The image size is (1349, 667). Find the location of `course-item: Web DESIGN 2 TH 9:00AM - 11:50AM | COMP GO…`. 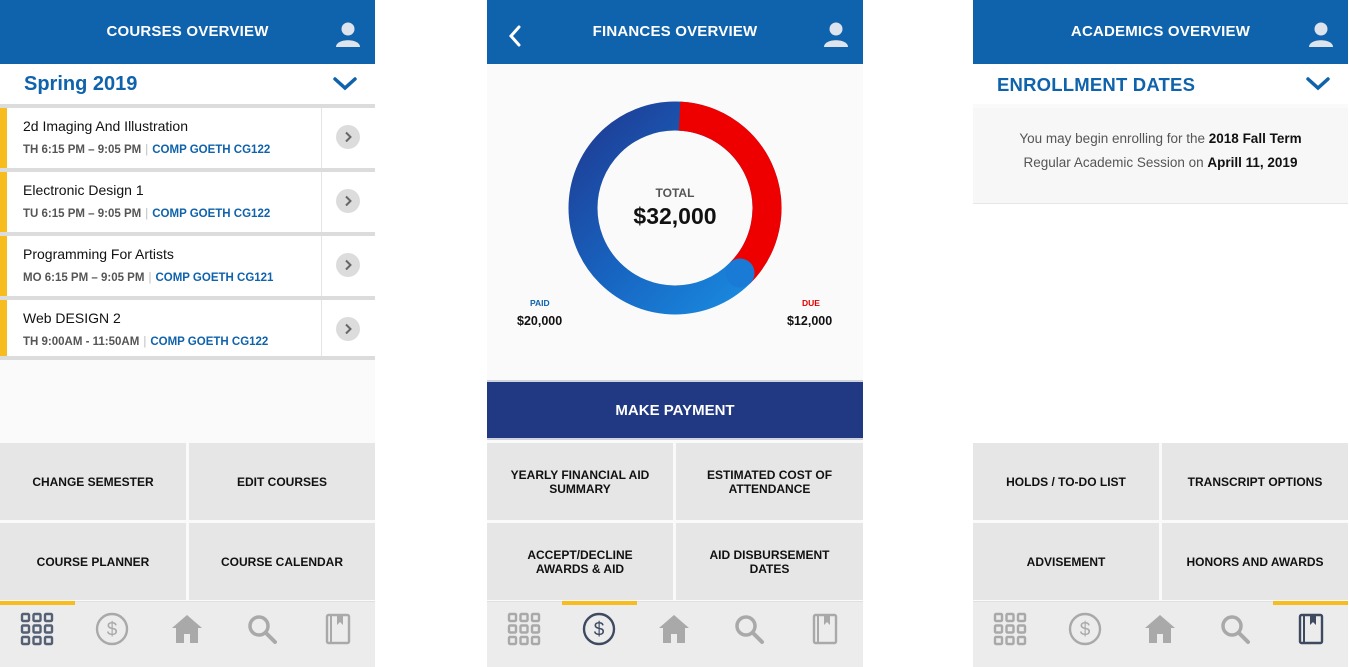

course-item: Web DESIGN 2 TH 9:00AM - 11:50AM | COMP GO… is located at coordinates (187, 328).